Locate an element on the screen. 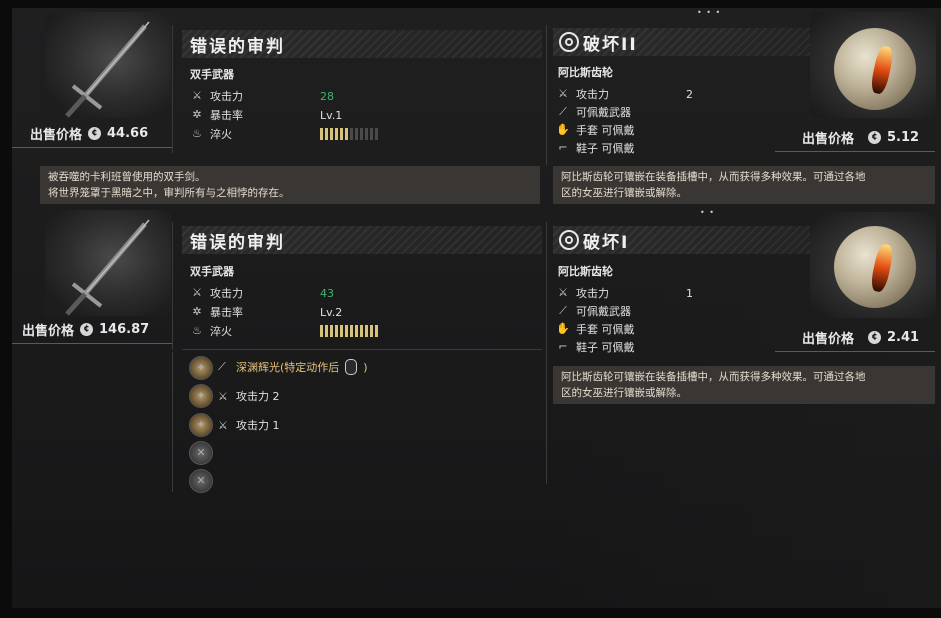 This screenshot has height=618, width=941. skill-label: 攻击力 1 is located at coordinates (258, 425).